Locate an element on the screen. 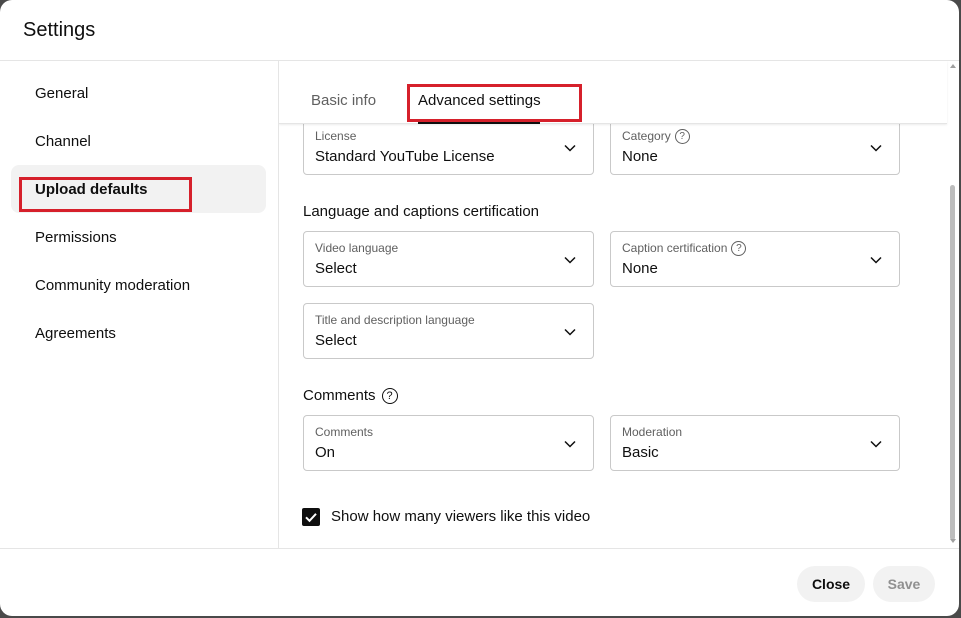 The height and width of the screenshot is (618, 961). video-language-select: Video language Select is located at coordinates (448, 259).